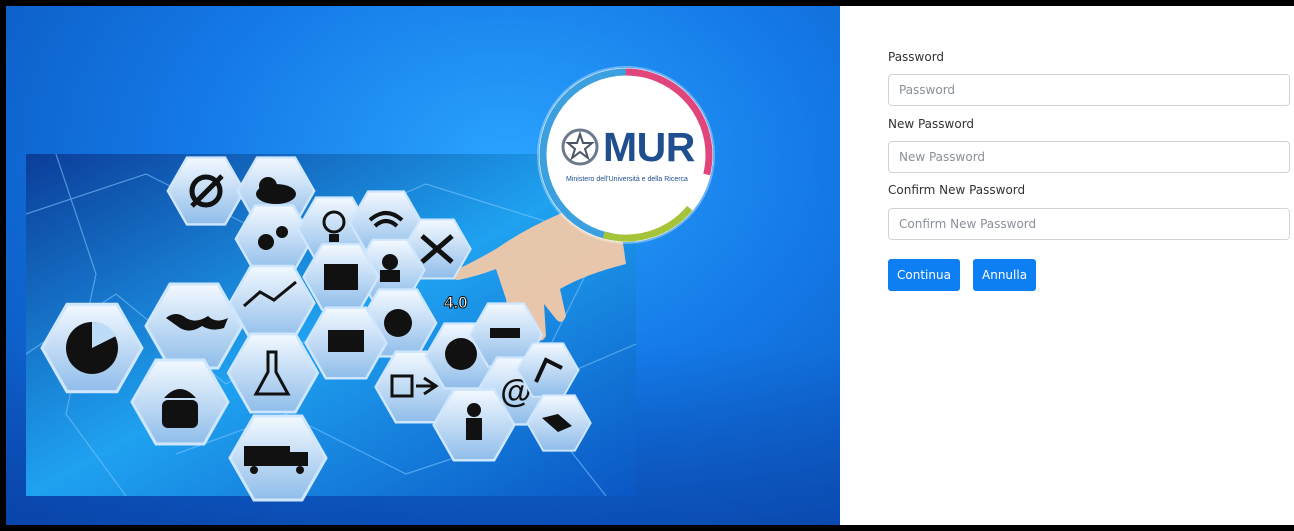 This screenshot has width=1294, height=531. What do you see at coordinates (278, 458) in the screenshot?
I see `truck-icon` at bounding box center [278, 458].